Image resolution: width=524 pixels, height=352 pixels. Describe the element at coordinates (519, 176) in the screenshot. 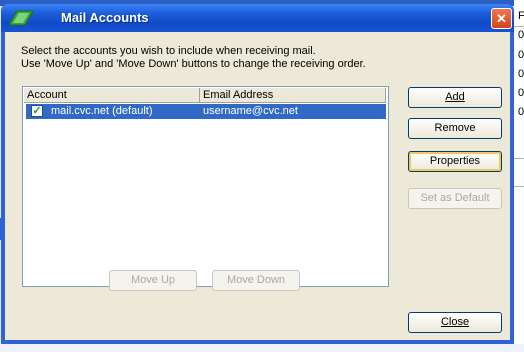

I see `background-app-column: F 0 0 0 0 0` at that location.